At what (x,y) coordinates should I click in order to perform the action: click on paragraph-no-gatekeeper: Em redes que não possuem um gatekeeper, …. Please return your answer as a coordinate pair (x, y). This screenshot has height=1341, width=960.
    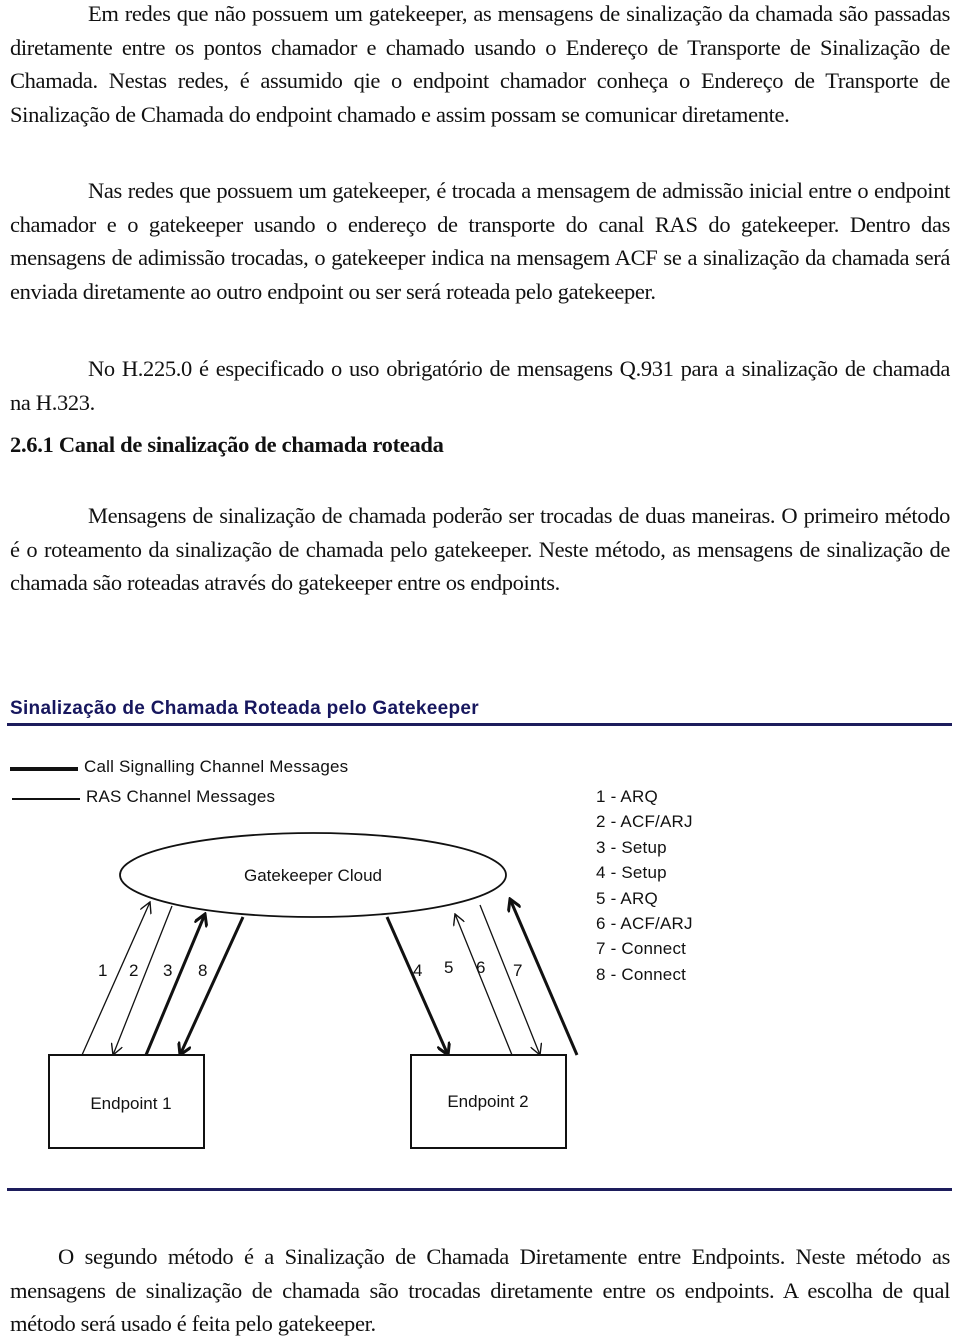
    Looking at the image, I should click on (480, 64).